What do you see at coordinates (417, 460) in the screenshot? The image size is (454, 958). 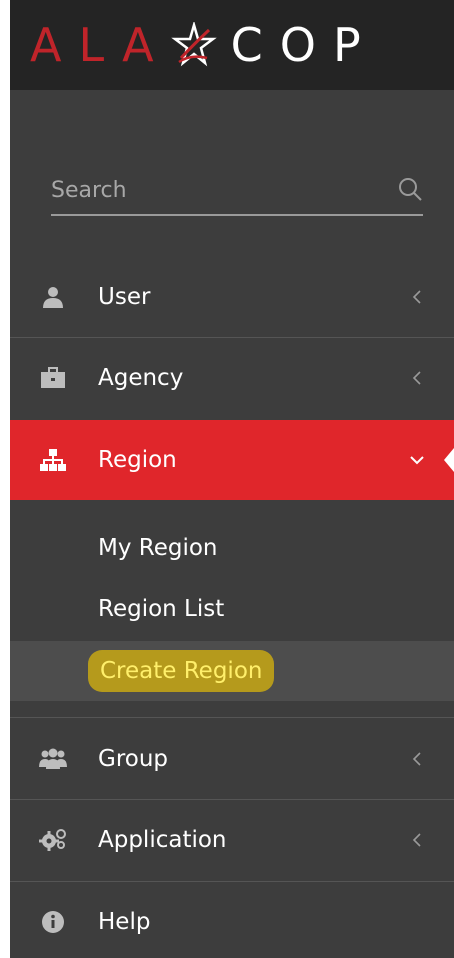 I see `chevron-down-icon` at bounding box center [417, 460].